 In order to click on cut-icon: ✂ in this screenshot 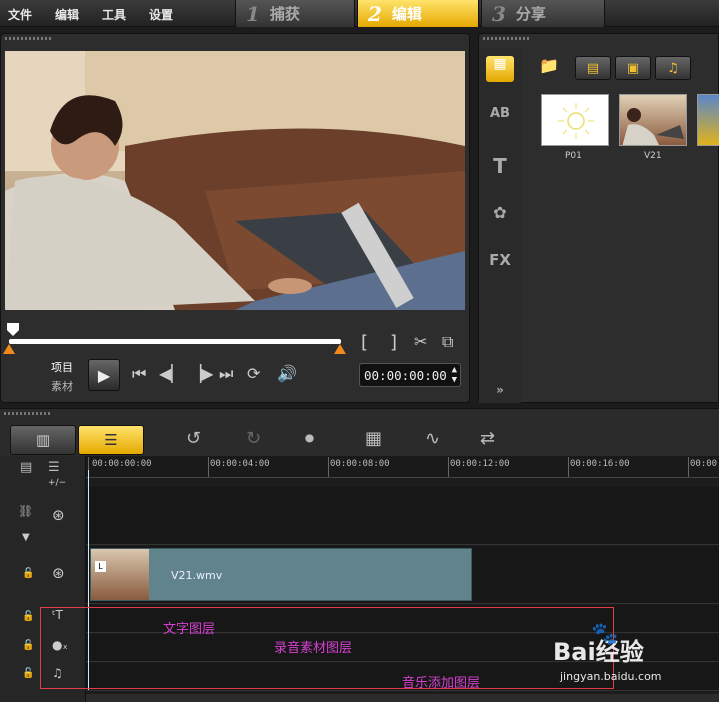, I will do `click(420, 342)`.